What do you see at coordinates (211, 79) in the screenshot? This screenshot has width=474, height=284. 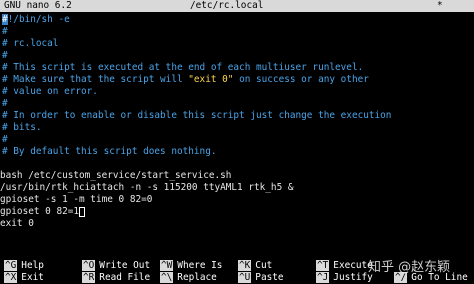 I see `string-literal: "exit 0"` at bounding box center [211, 79].